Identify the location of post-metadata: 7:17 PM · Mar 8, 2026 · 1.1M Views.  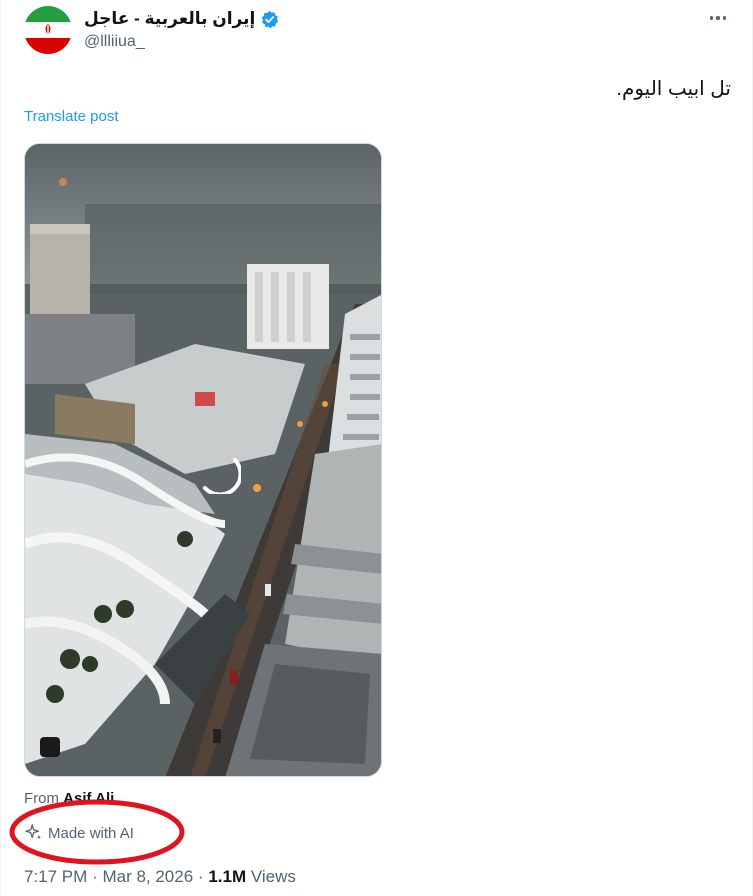
(160, 877).